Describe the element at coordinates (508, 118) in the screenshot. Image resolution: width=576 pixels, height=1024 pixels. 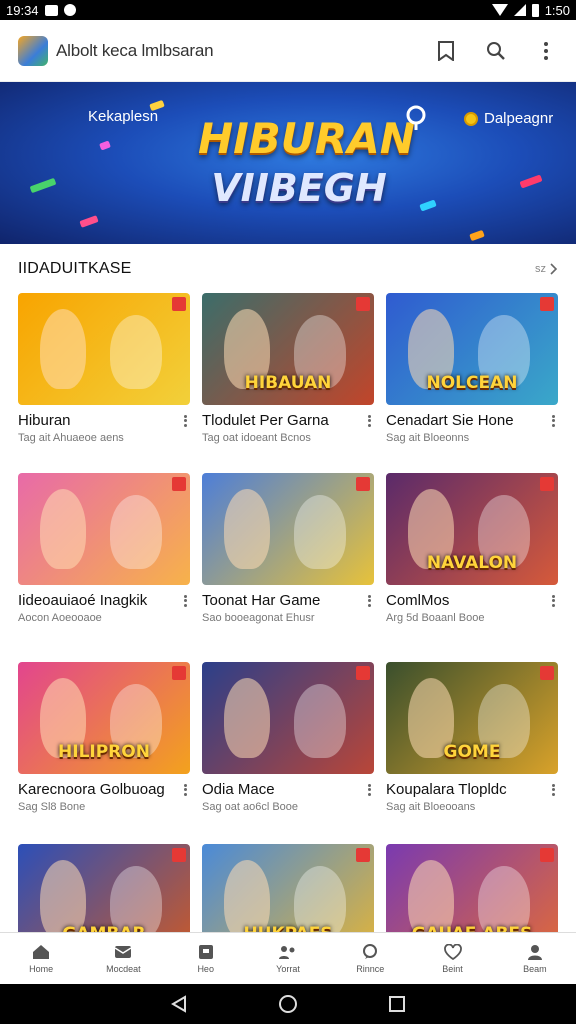
I see `banner-coin-balance: Dalpeagnr` at that location.